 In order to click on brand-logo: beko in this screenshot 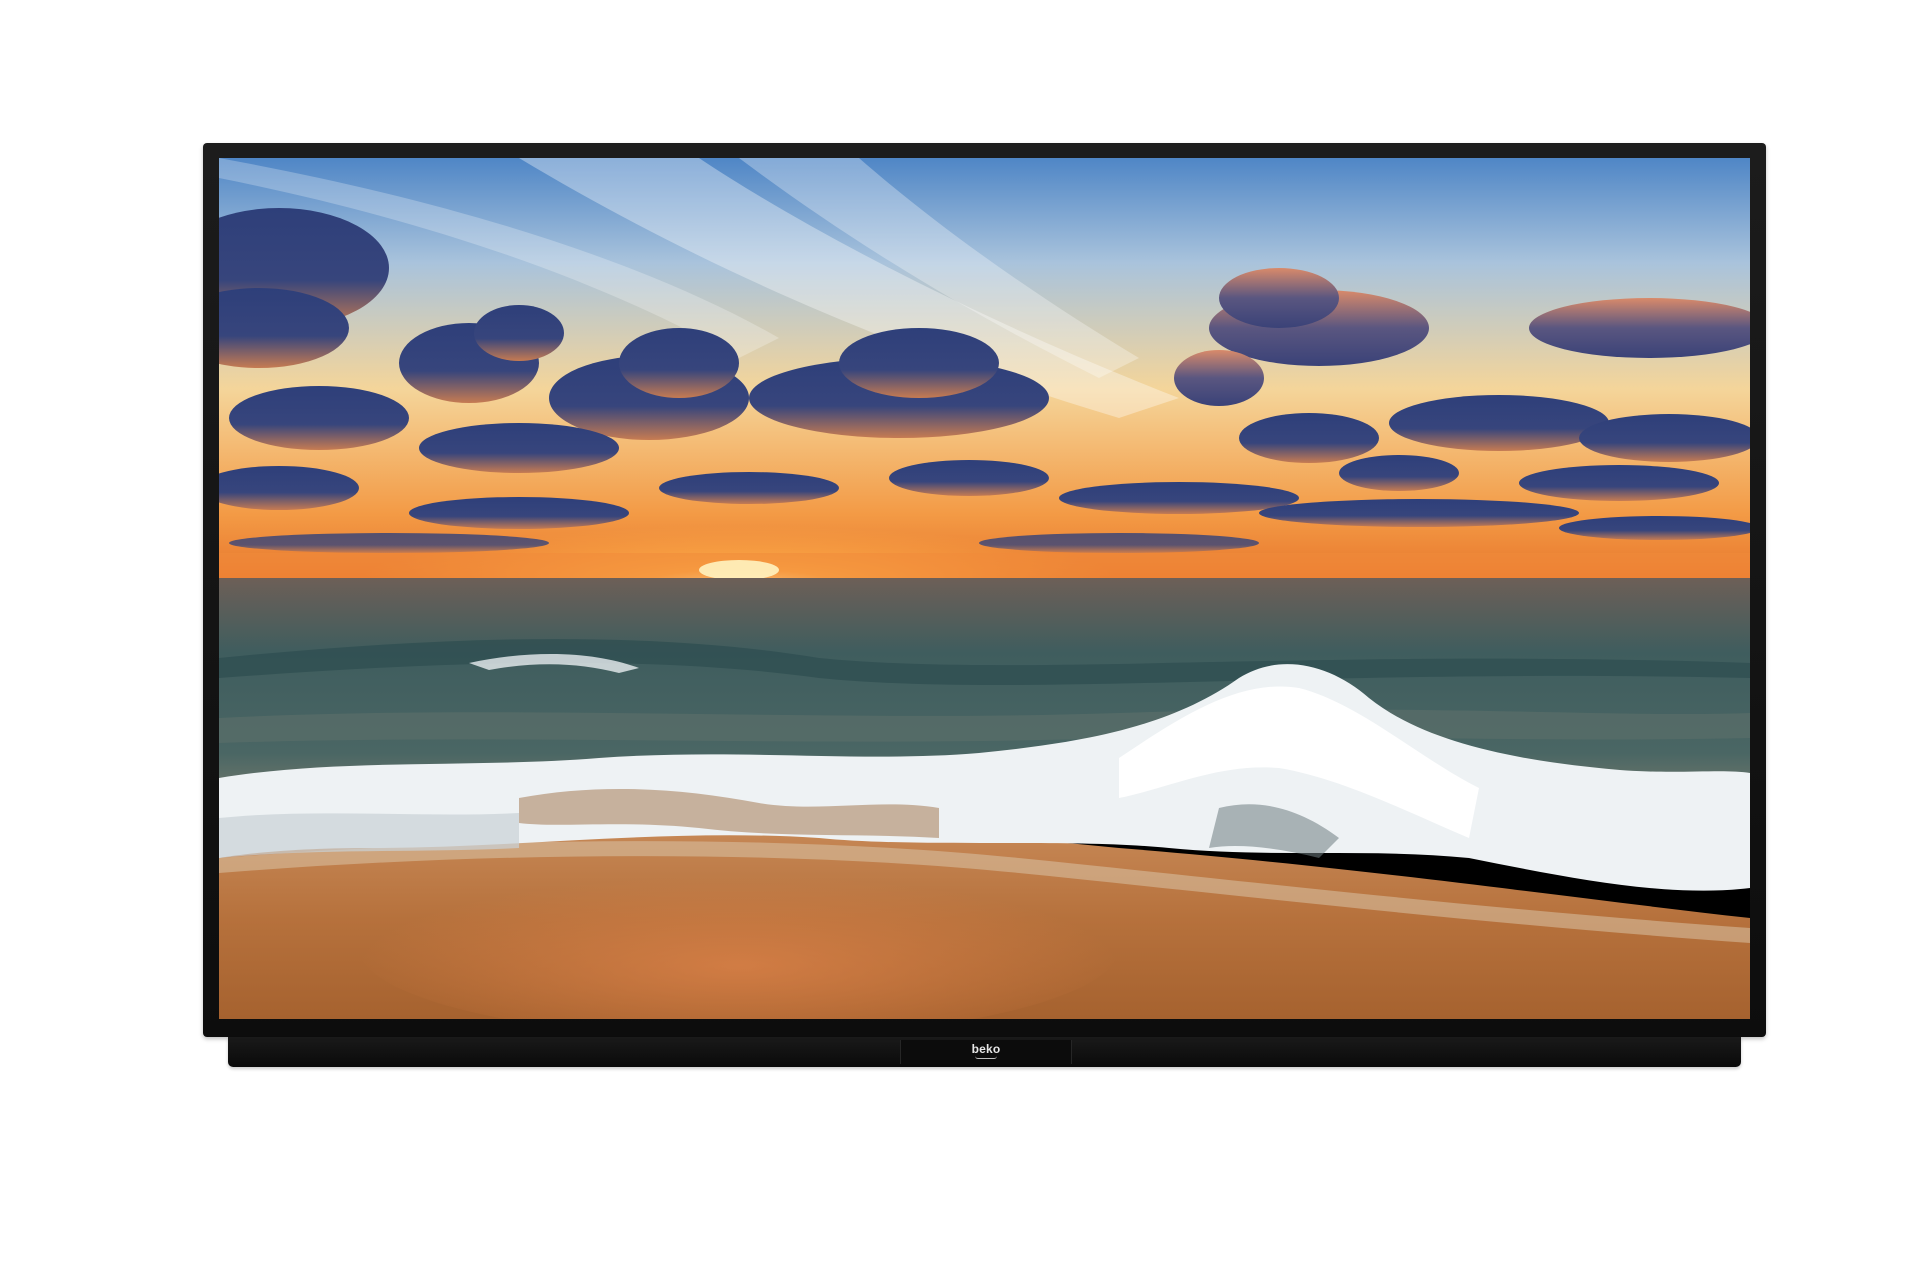, I will do `click(986, 1050)`.